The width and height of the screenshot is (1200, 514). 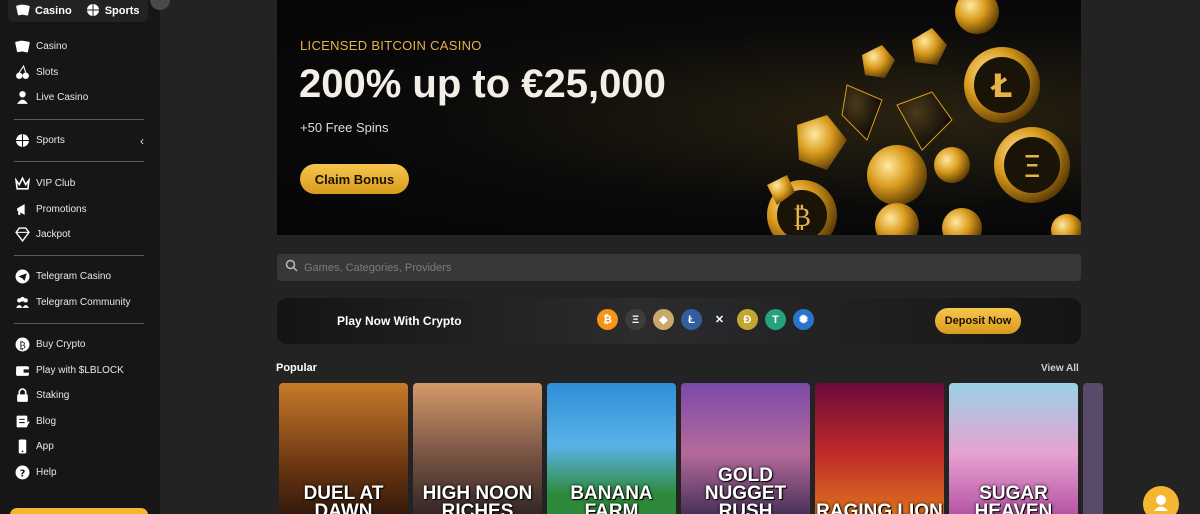 I want to click on people-icon, so click(x=22, y=302).